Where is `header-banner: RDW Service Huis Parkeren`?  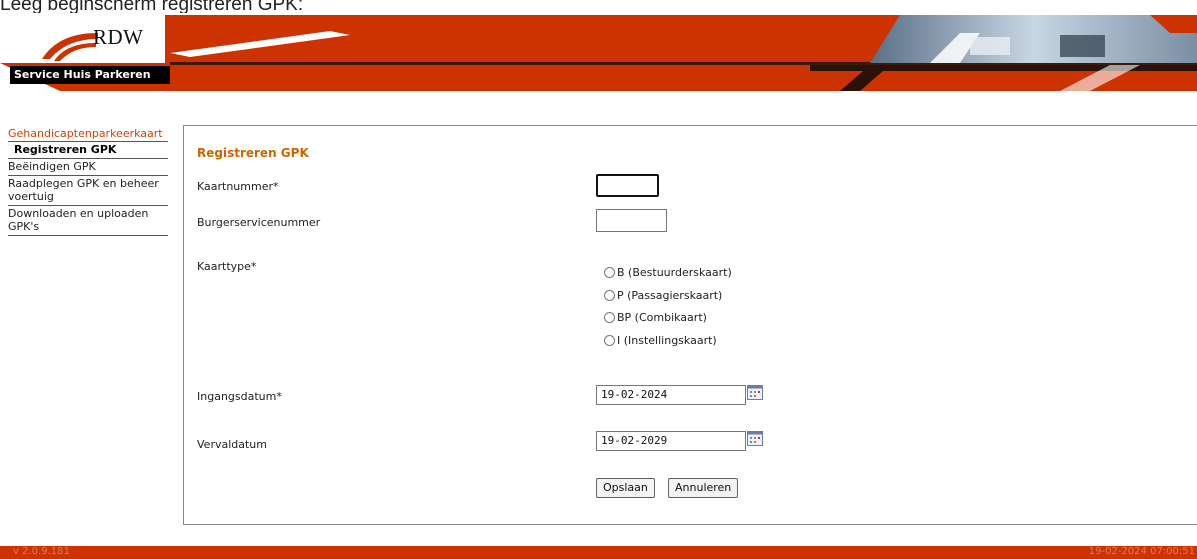 header-banner: RDW Service Huis Parkeren is located at coordinates (598, 52).